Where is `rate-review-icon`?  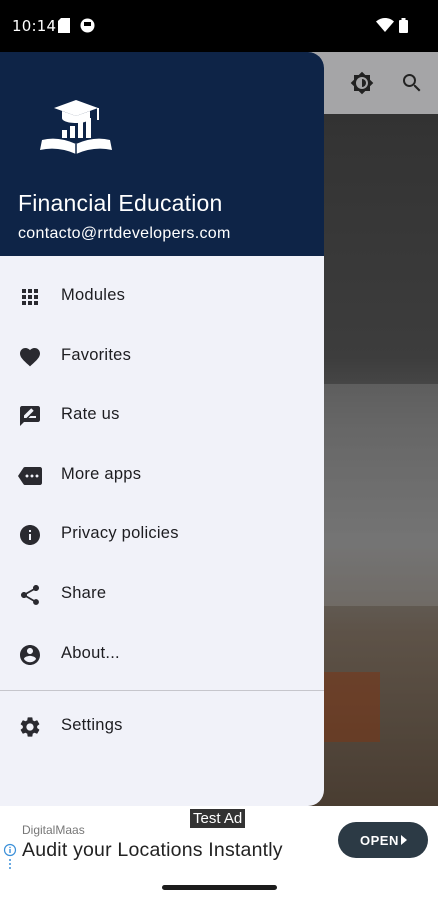 rate-review-icon is located at coordinates (30, 416).